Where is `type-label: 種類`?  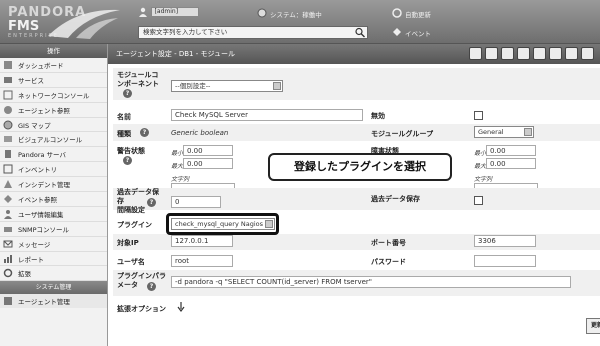 type-label: 種類 is located at coordinates (124, 134).